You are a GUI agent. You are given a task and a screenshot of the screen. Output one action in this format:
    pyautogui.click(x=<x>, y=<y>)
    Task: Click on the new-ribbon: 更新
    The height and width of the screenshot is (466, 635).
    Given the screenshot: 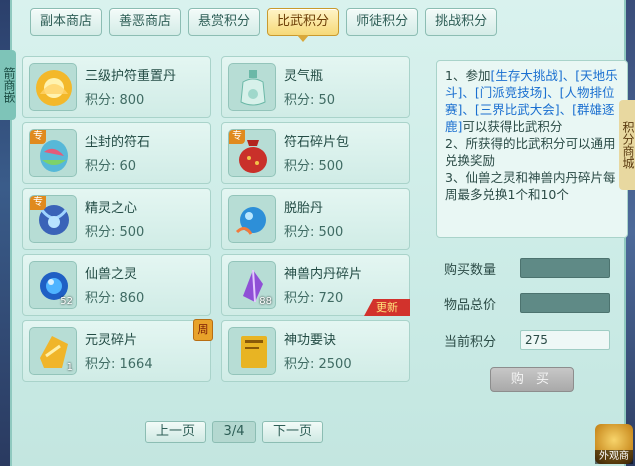 What is the action you would take?
    pyautogui.click(x=387, y=307)
    